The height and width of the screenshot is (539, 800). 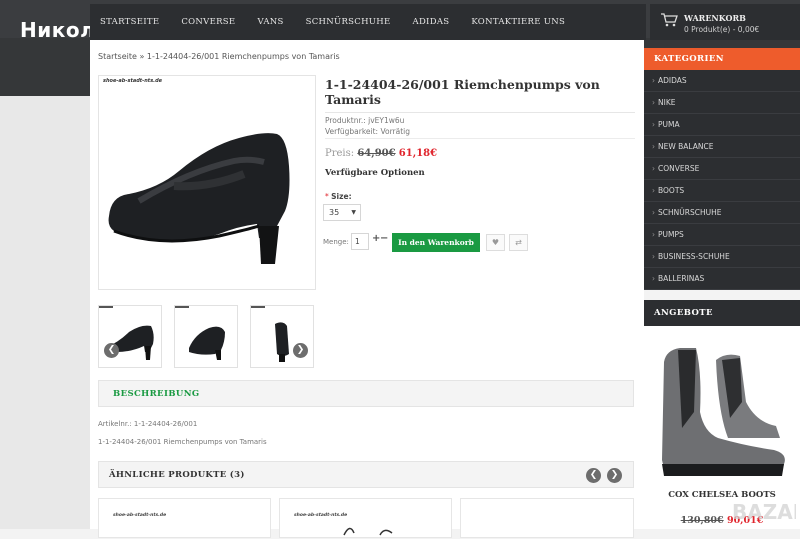 What do you see at coordinates (133, 81) in the screenshot?
I see `image-logo: shoe-ab-stadt-nts.de` at bounding box center [133, 81].